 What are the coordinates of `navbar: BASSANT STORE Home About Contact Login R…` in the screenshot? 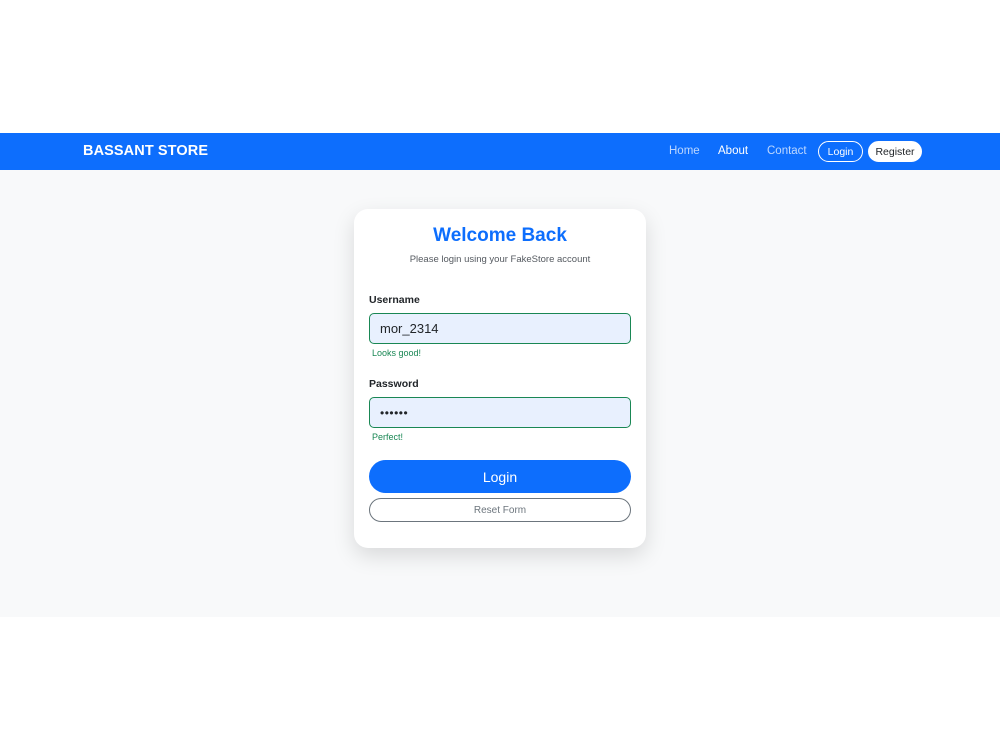 It's located at (500, 151).